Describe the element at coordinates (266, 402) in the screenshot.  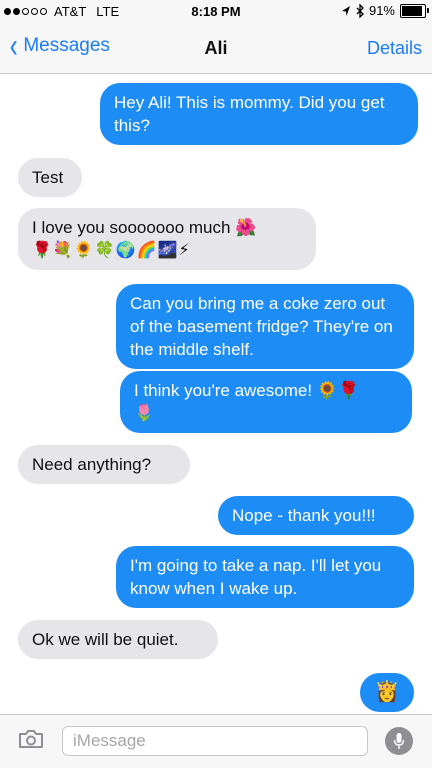
I see `message-bubble-outgoing: I think you're awesome! 🌻🌹 🌷` at that location.